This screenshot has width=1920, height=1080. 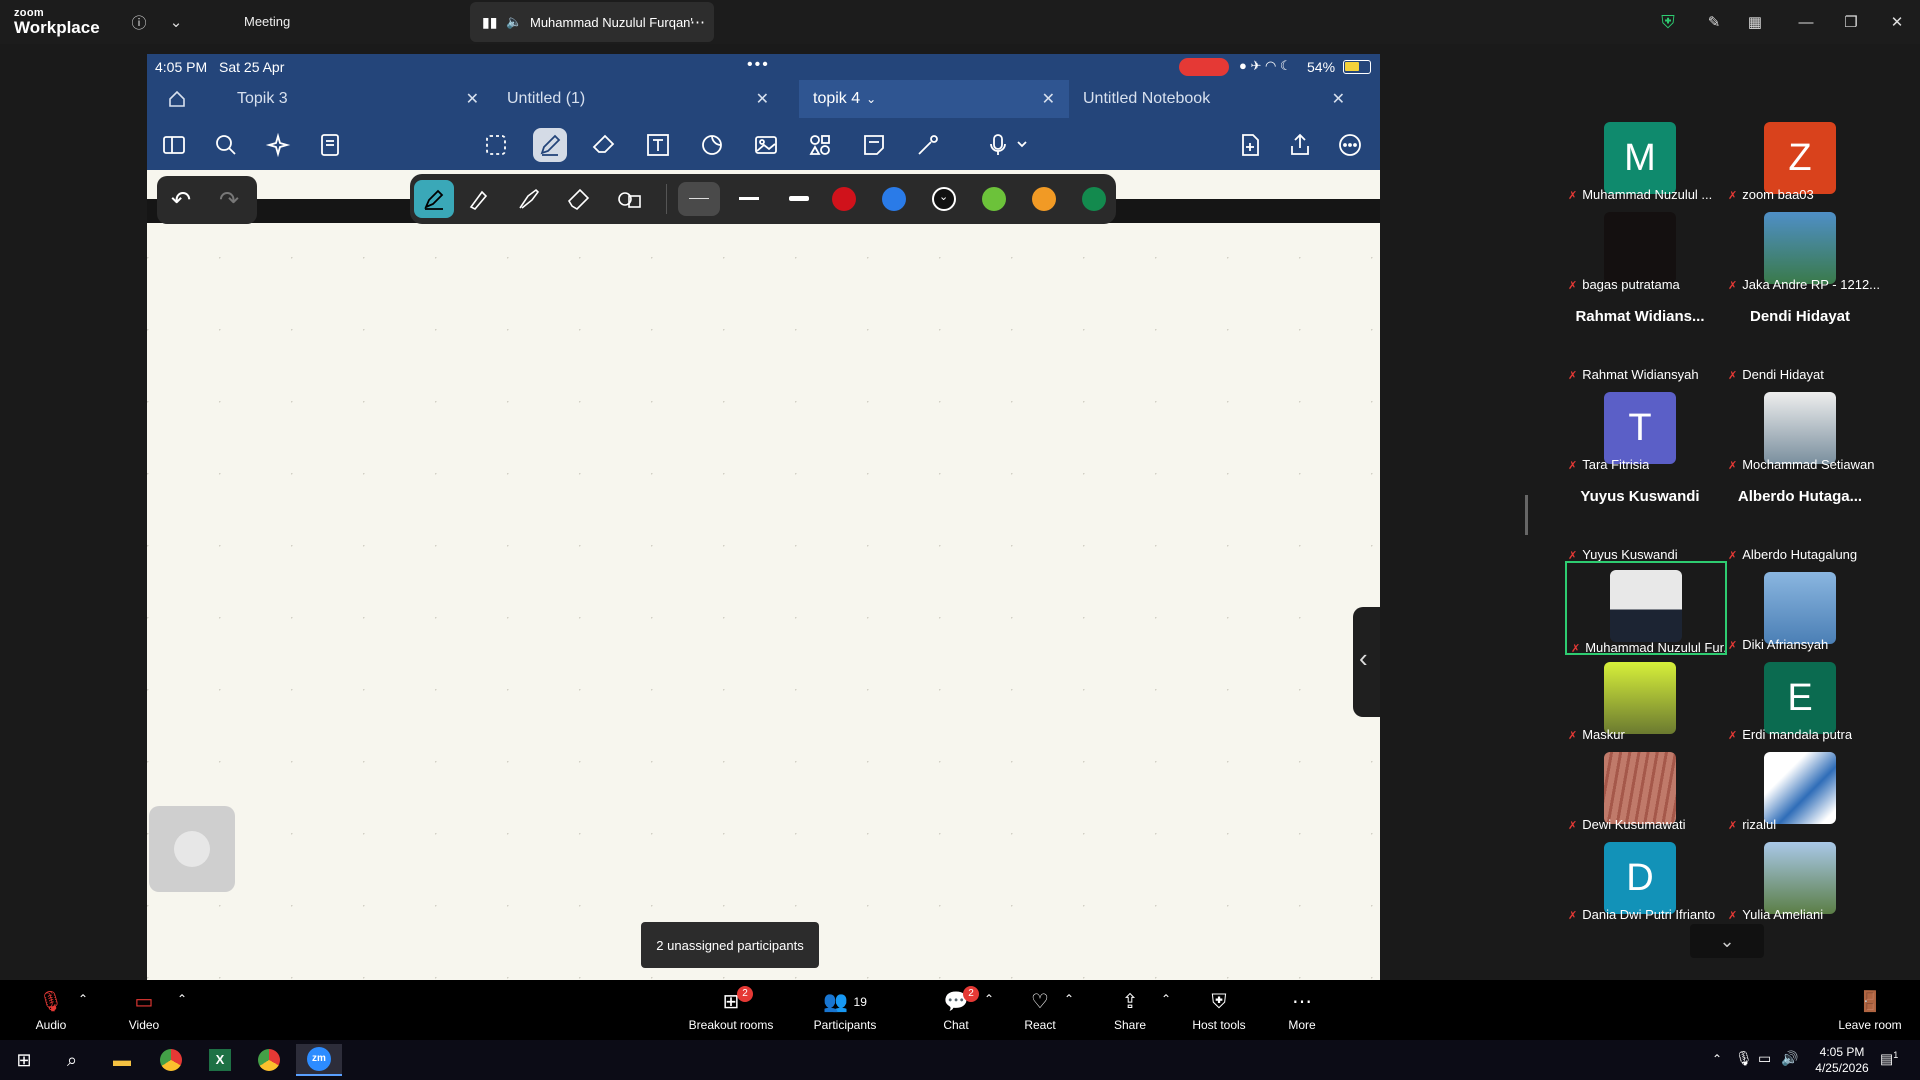 What do you see at coordinates (1640, 786) in the screenshot?
I see `participant-tile: Dewi Kusumawati` at bounding box center [1640, 786].